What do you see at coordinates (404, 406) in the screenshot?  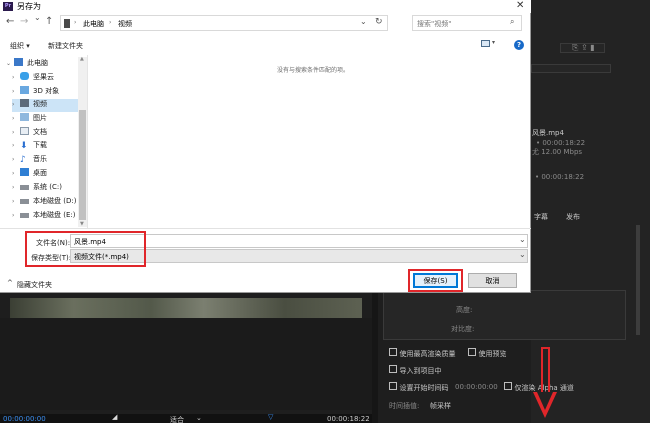 I see `time-interp-label: 时间插值:` at bounding box center [404, 406].